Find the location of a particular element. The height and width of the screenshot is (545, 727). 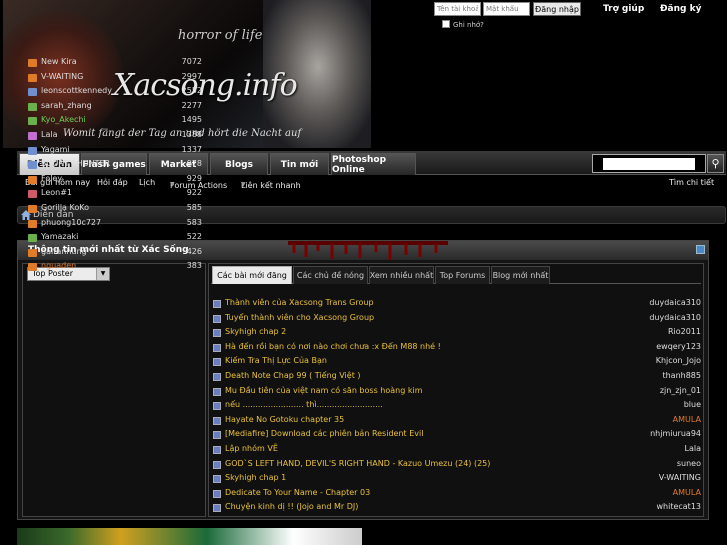

collapse-toggle-icon is located at coordinates (700, 249).